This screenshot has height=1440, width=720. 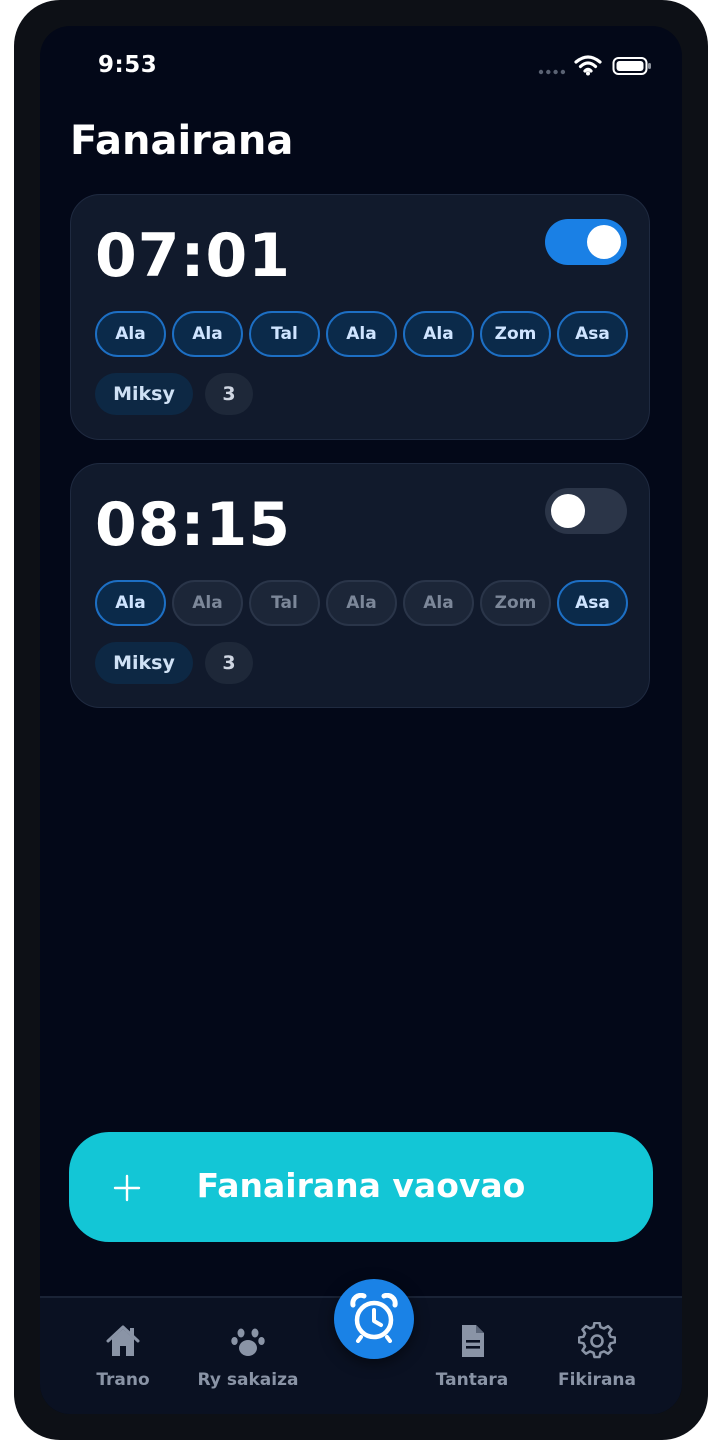 I want to click on home-icon, so click(x=123, y=1340).